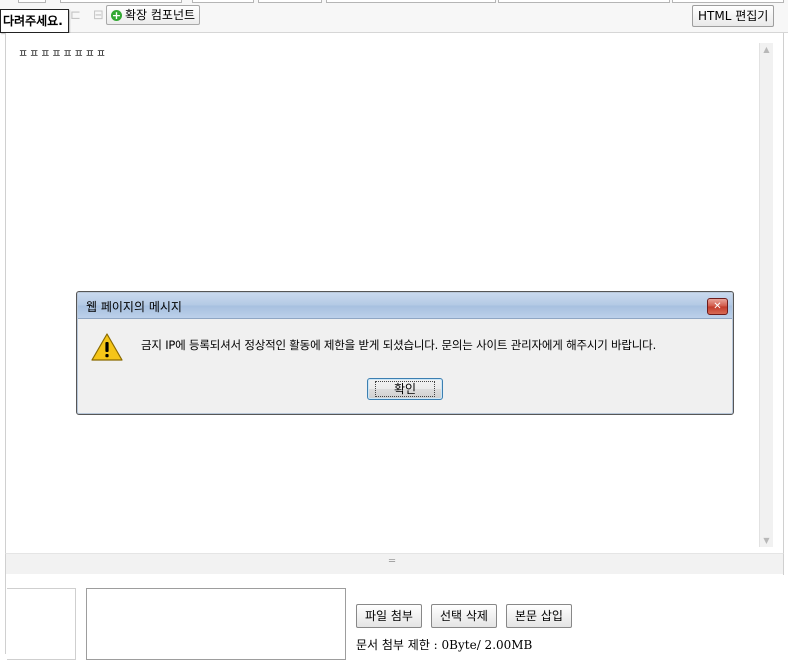  I want to click on extension-component-button: + 확장 컴포넌트, so click(153, 15).